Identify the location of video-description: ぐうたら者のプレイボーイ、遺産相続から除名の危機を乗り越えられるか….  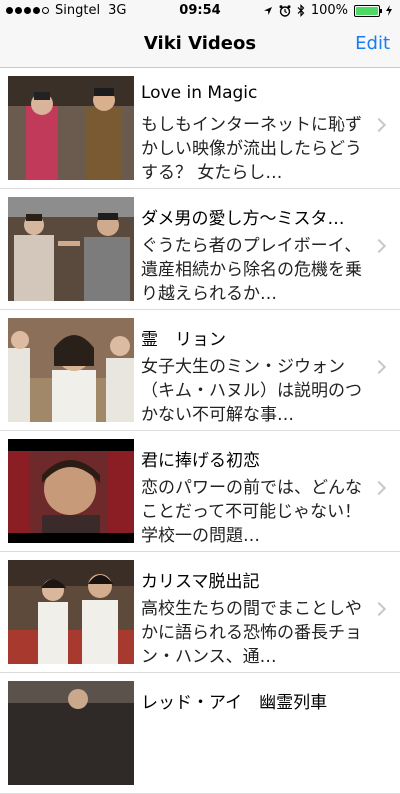
(251, 270).